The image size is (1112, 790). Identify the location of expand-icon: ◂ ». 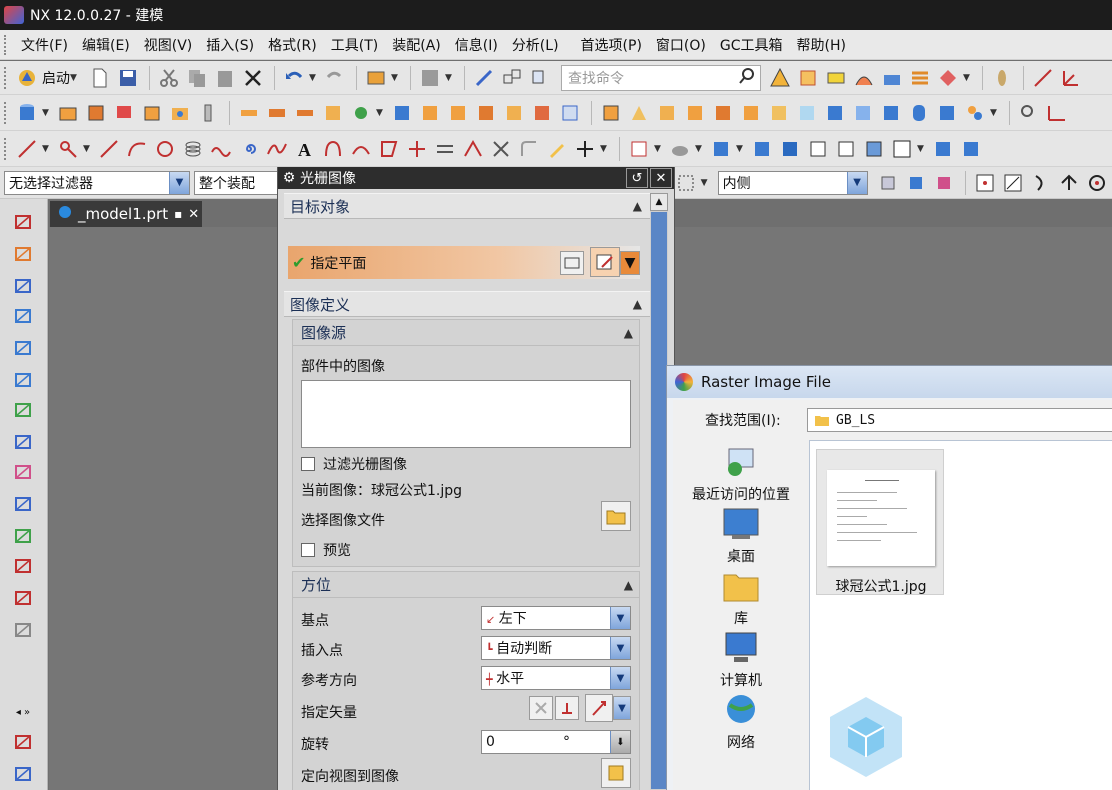
(23, 712).